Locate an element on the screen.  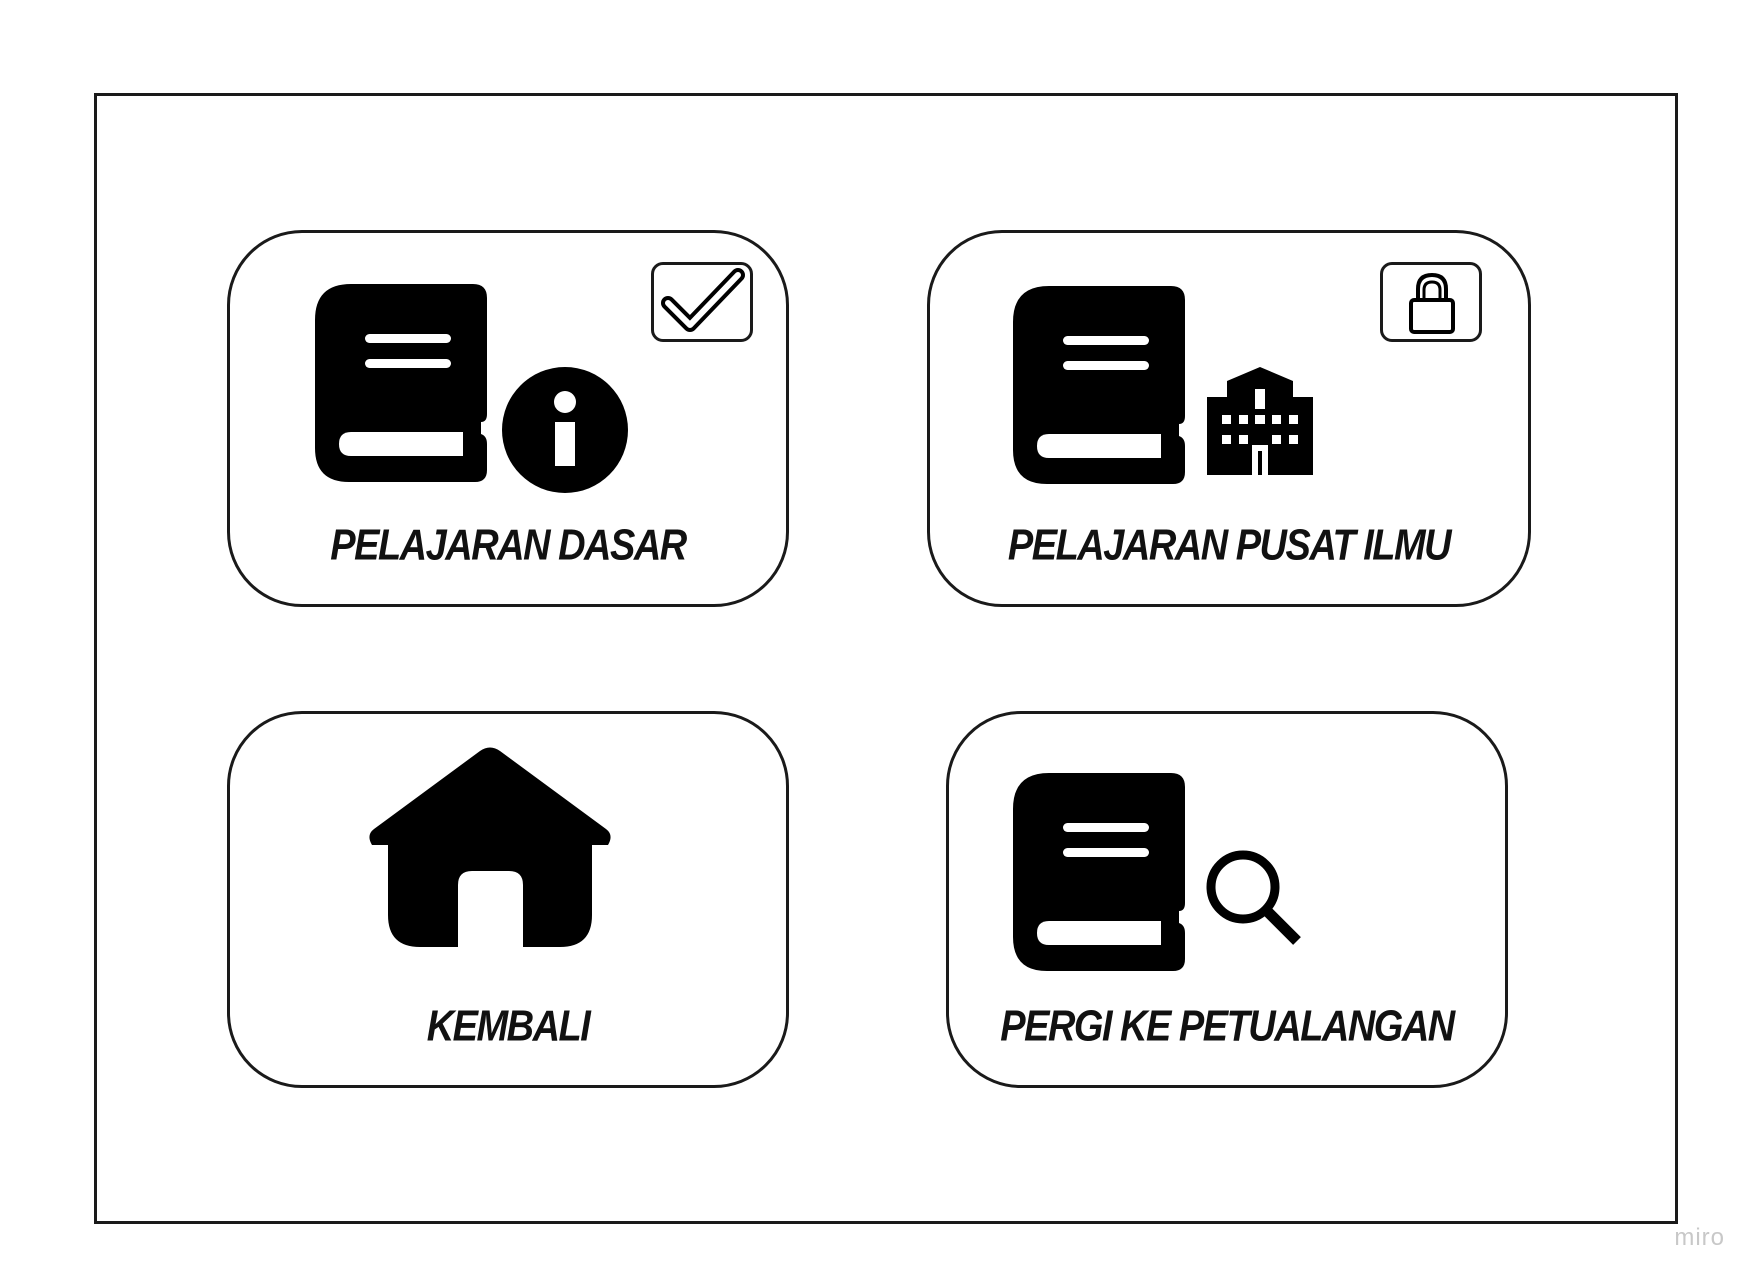
kembali-button: Kembali is located at coordinates (508, 899).